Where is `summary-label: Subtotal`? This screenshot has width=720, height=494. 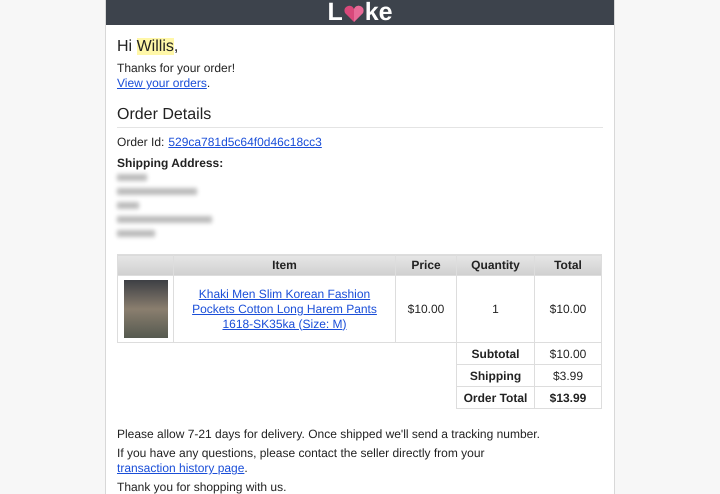 summary-label: Subtotal is located at coordinates (495, 353).